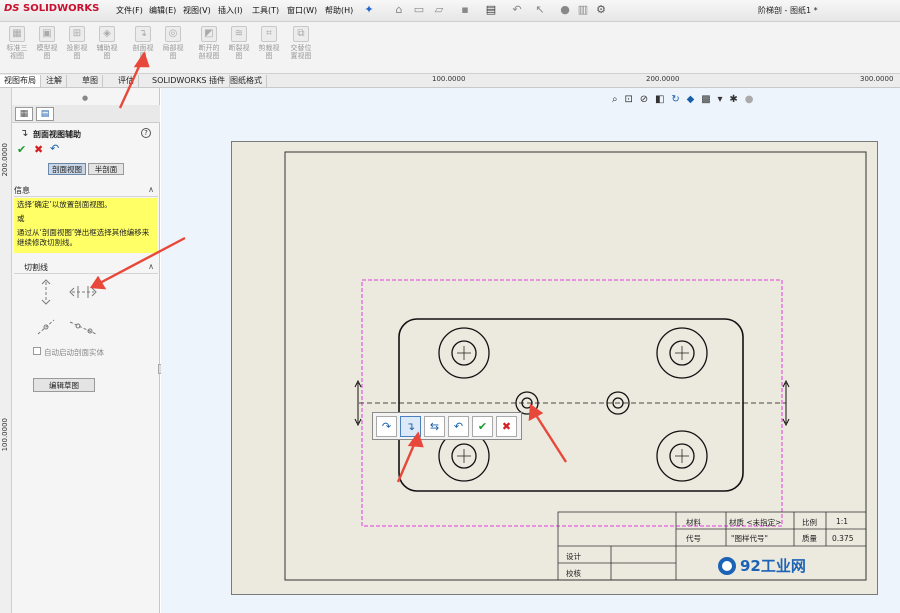 This screenshot has width=900, height=613. I want to click on aligned-cutline-icon, so click(46, 327).